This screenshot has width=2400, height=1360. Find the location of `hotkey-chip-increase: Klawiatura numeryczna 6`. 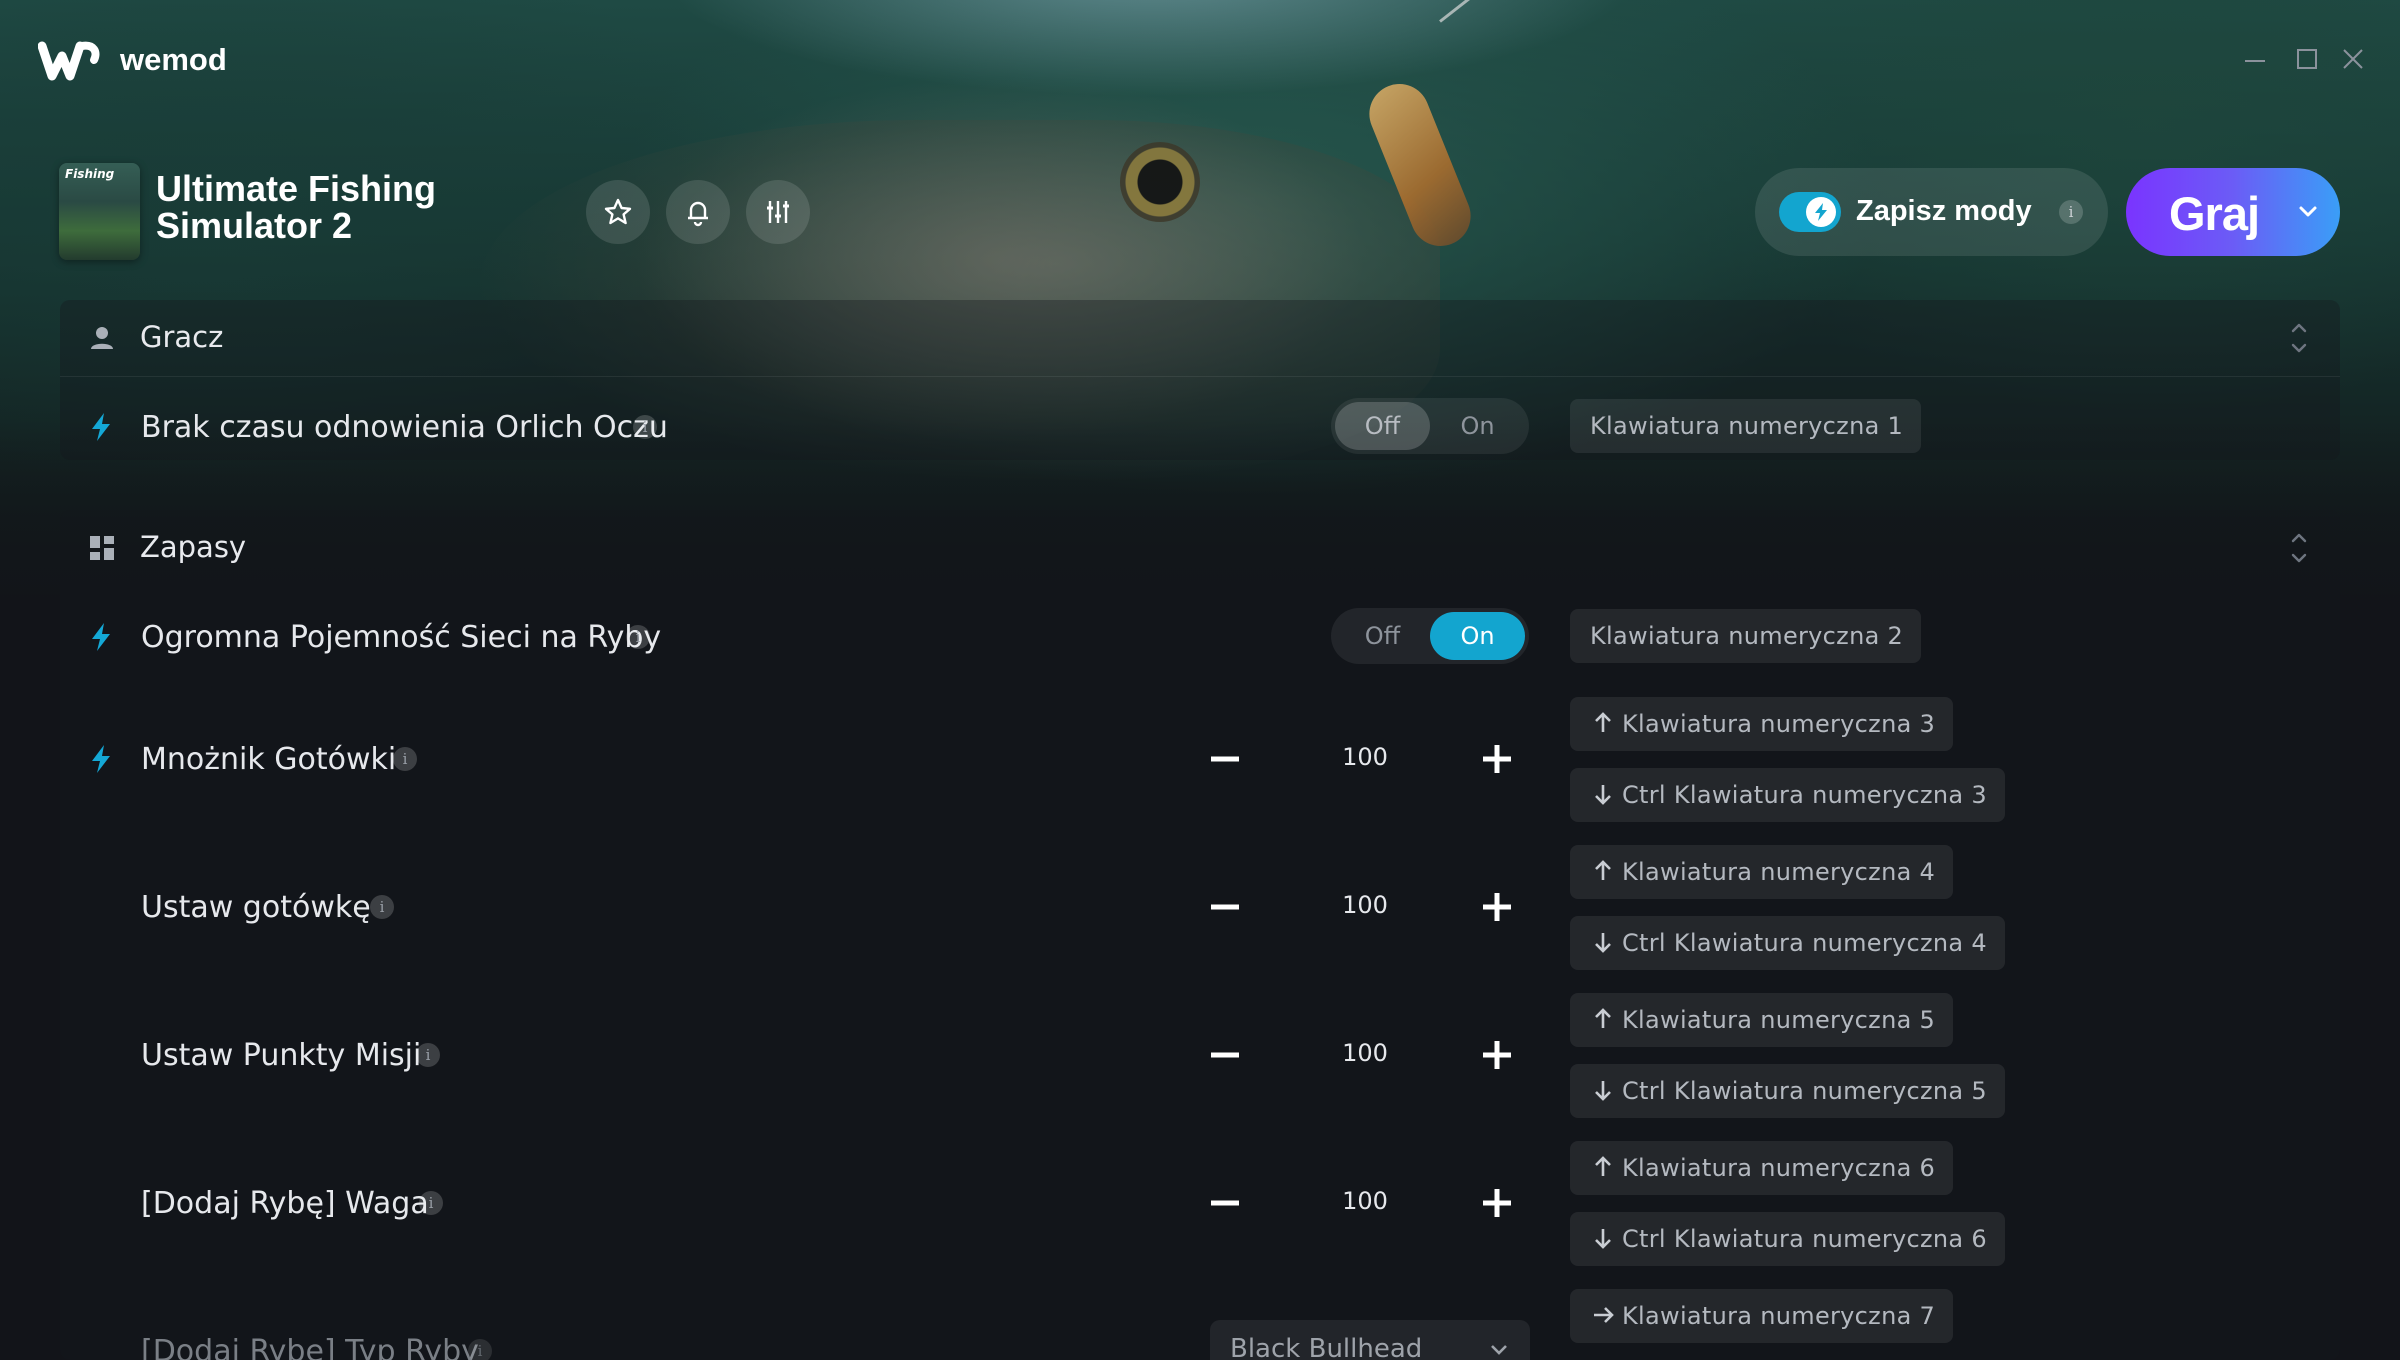

hotkey-chip-increase: Klawiatura numeryczna 6 is located at coordinates (1762, 1168).